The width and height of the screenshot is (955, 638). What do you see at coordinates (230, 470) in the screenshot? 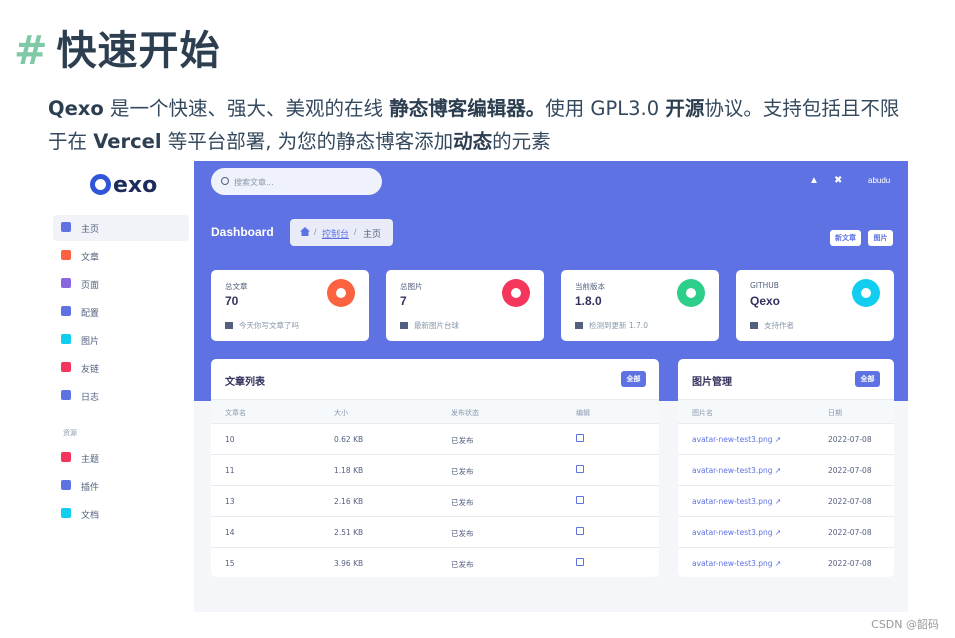
I see `post-name: 11` at bounding box center [230, 470].